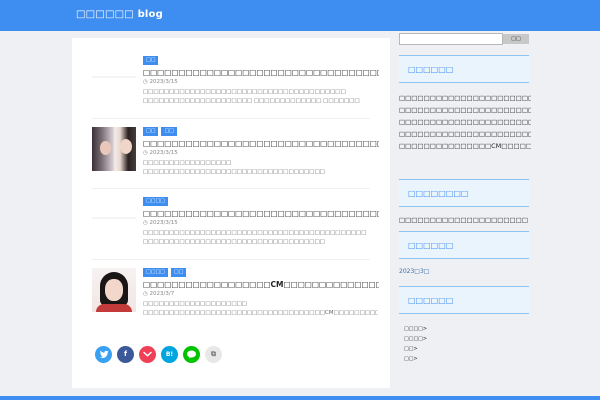  I want to click on post-categories: □□□□, so click(157, 201).